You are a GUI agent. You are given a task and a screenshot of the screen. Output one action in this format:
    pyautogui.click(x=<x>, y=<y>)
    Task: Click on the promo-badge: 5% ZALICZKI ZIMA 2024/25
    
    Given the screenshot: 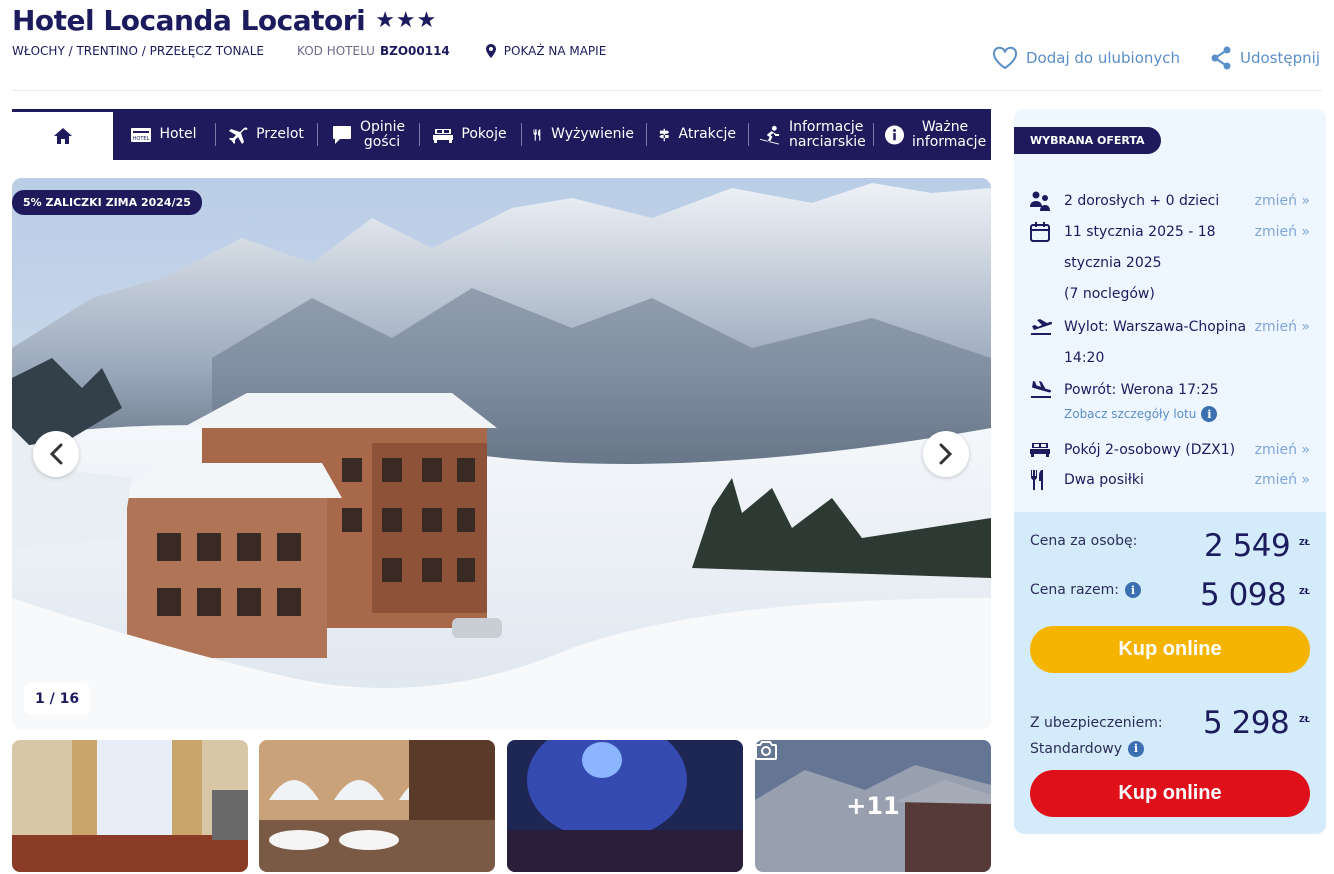 What is the action you would take?
    pyautogui.click(x=107, y=202)
    